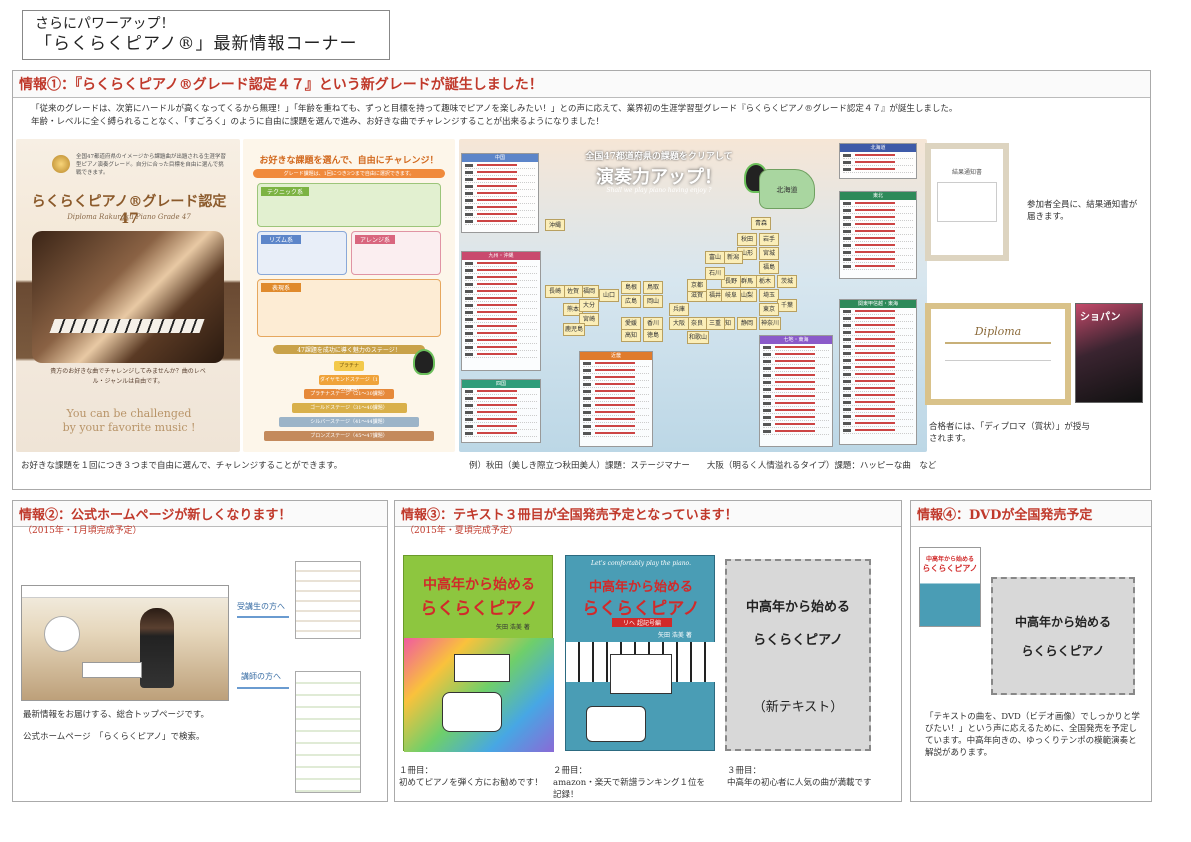 Image resolution: width=1191 pixels, height=842 pixels. I want to click on tag-technique: テクニック系, so click(349, 205).